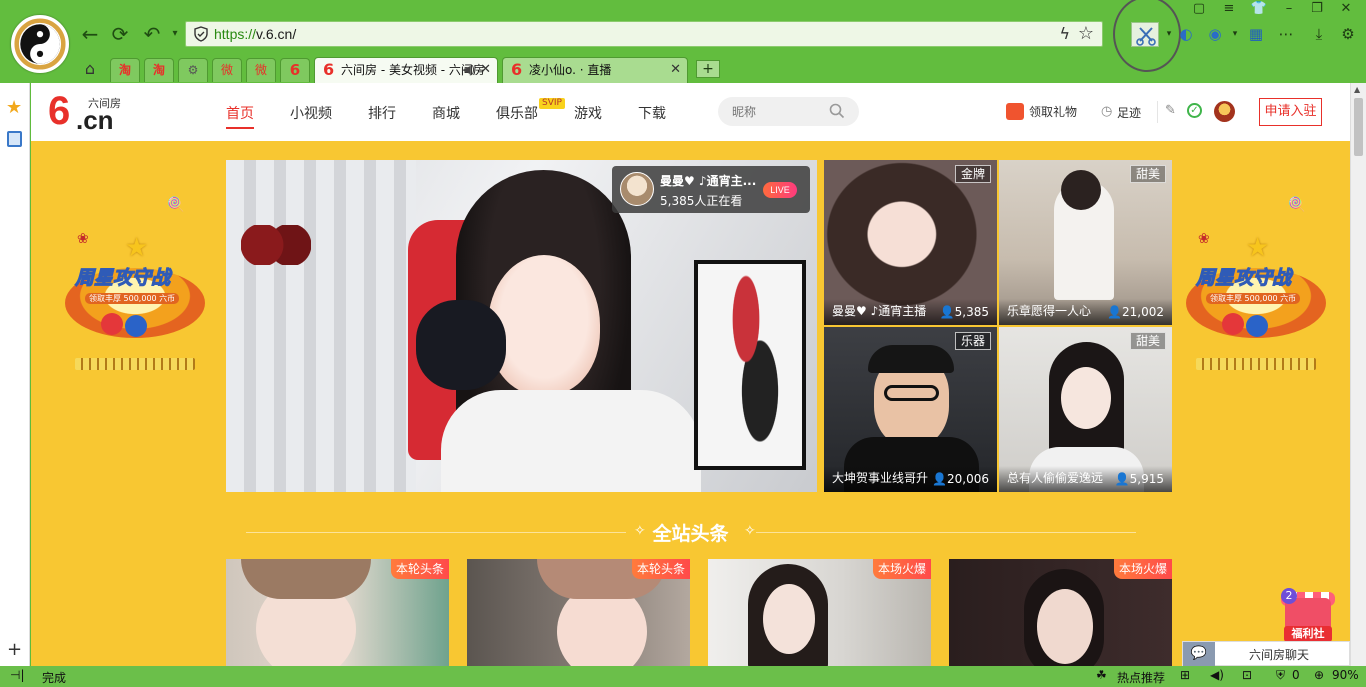 This screenshot has width=1366, height=687. I want to click on 6cn-favicon-icon: 6, so click(329, 69).